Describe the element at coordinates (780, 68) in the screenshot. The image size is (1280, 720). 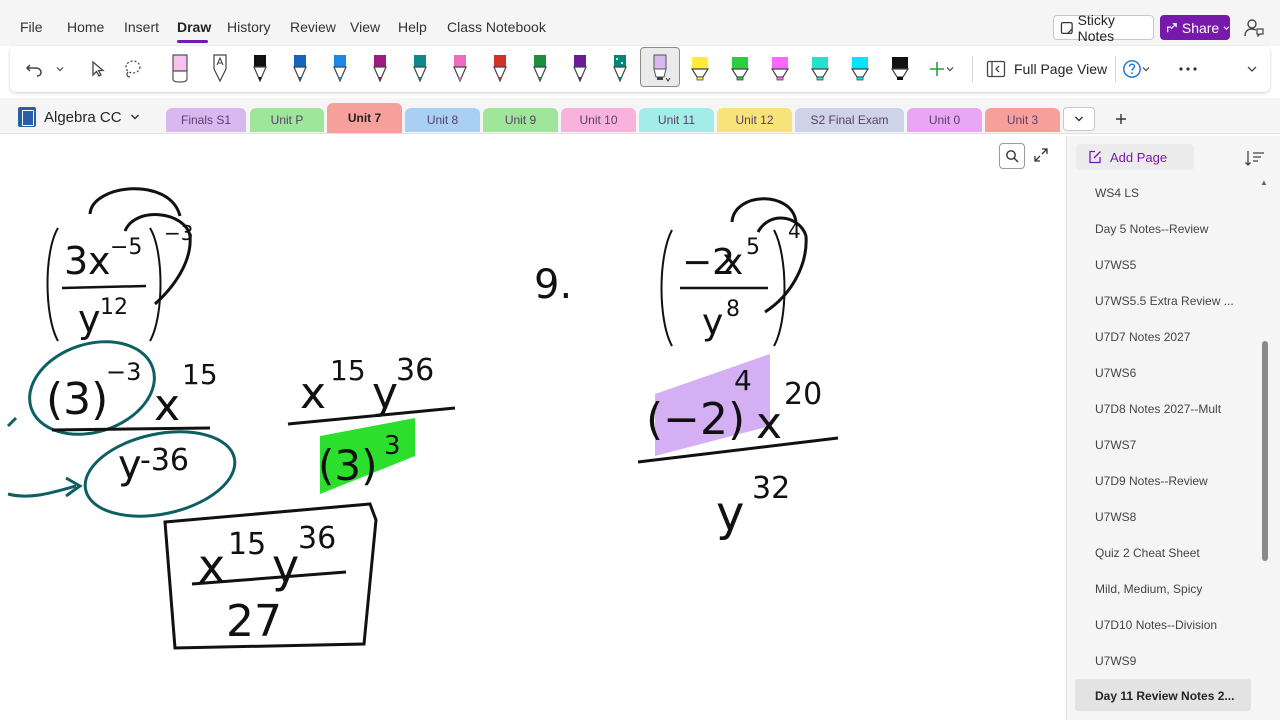
I see `pink-highlighter-icon` at that location.